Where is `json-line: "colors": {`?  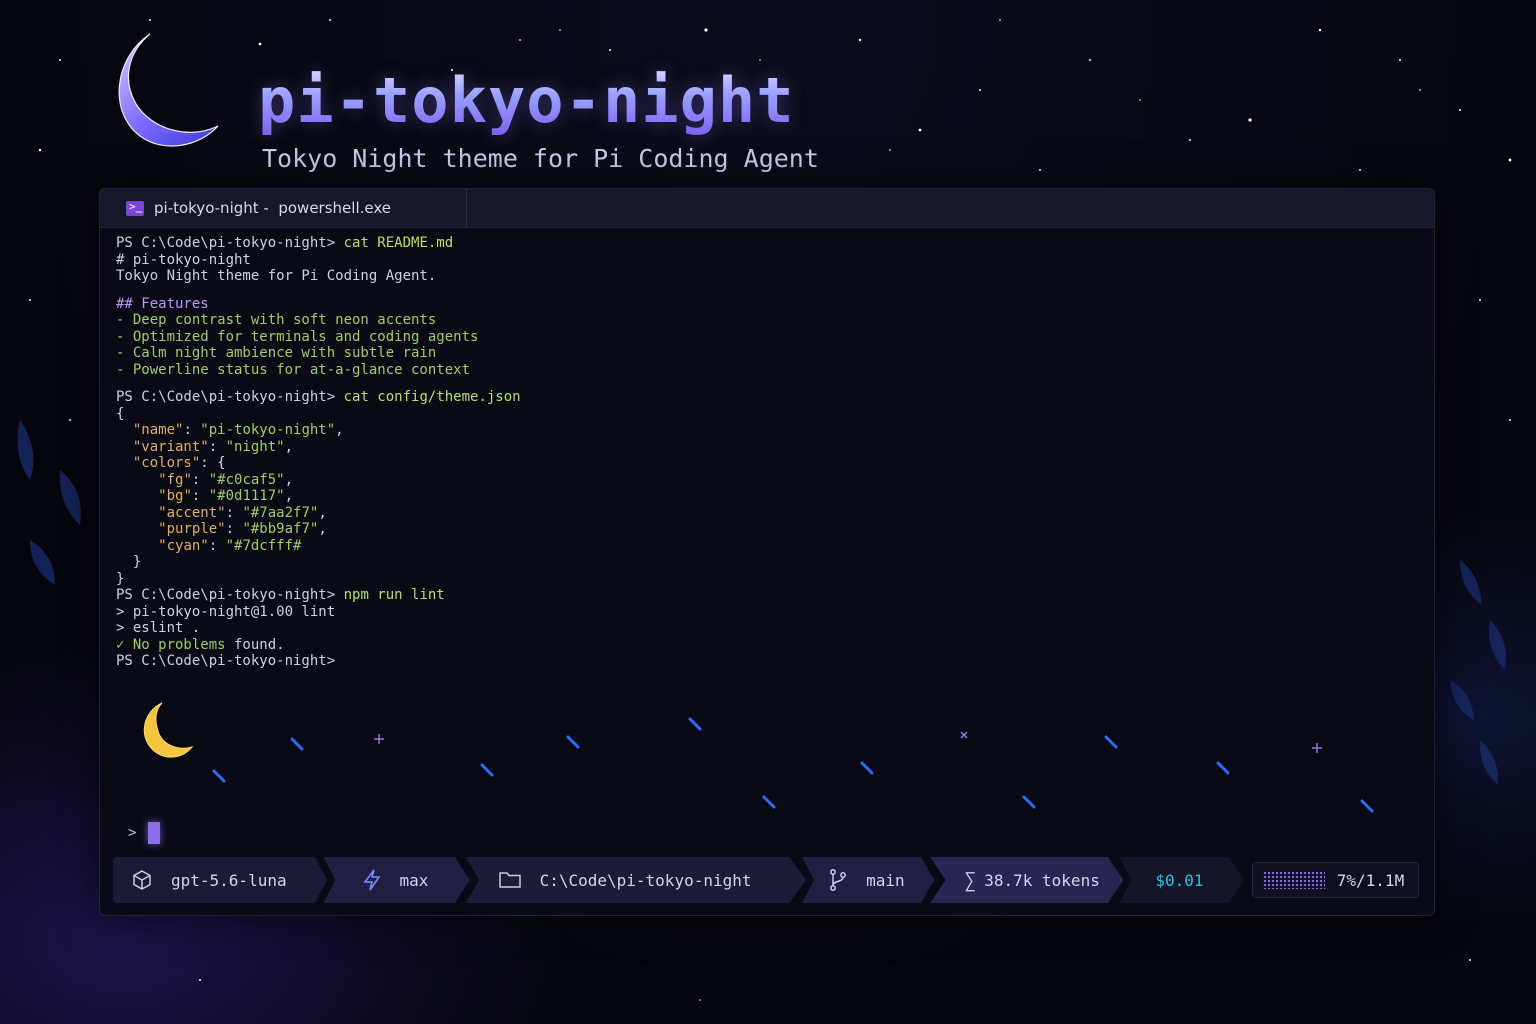
json-line: "colors": { is located at coordinates (179, 463).